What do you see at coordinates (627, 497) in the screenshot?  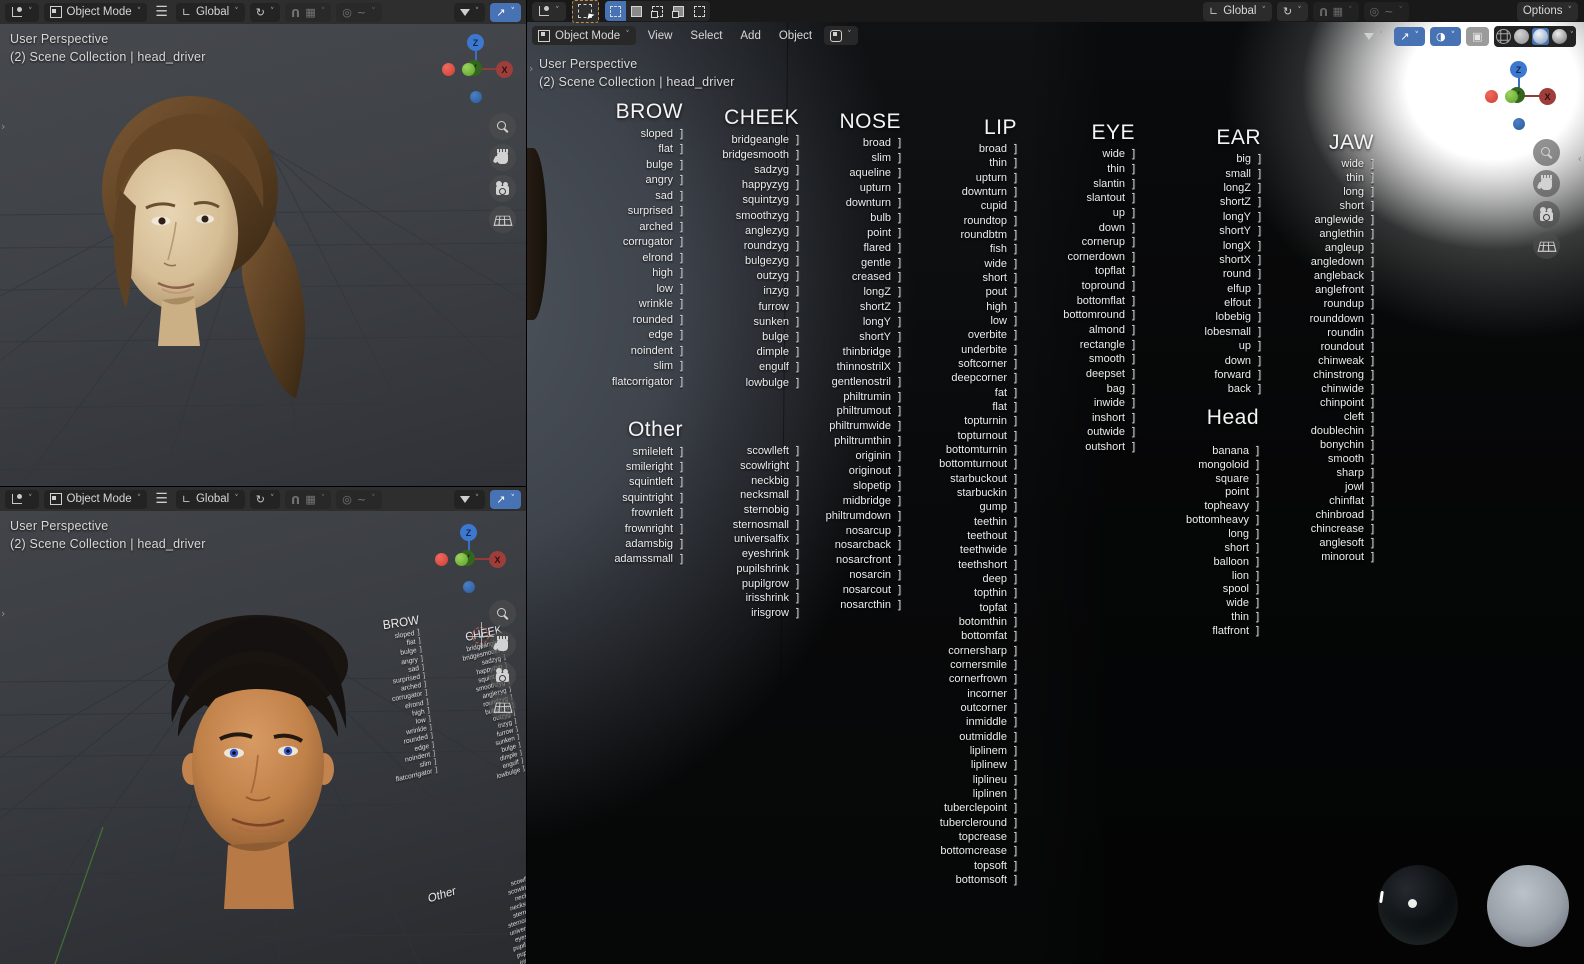 I see `rig-slider-row: squintright]` at bounding box center [627, 497].